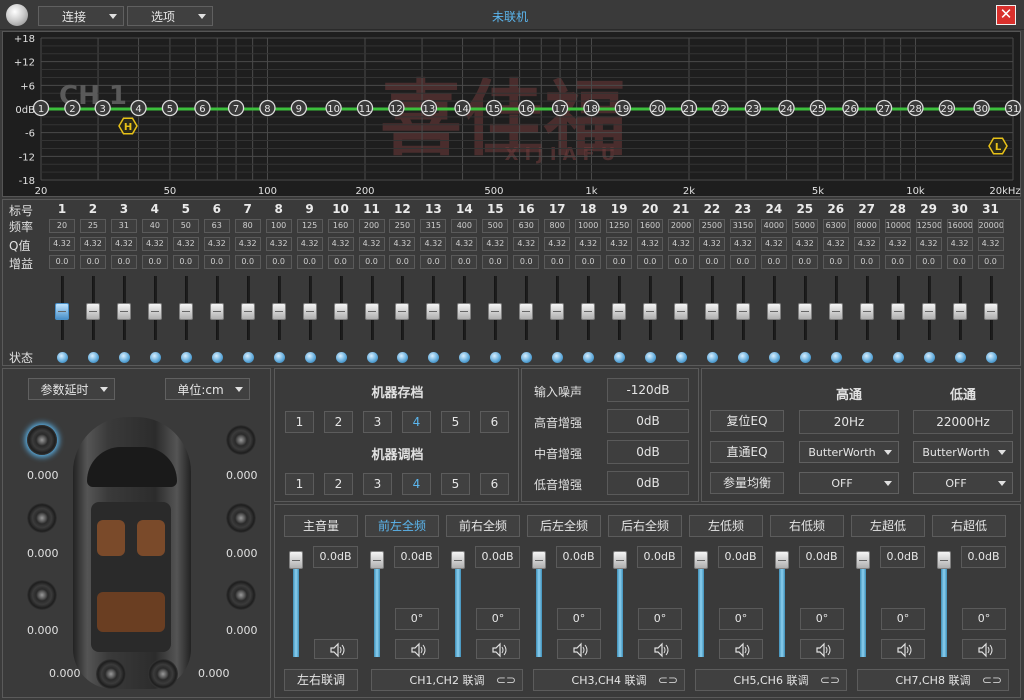  What do you see at coordinates (742, 226) in the screenshot?
I see `band-freq-field: 3150` at bounding box center [742, 226].